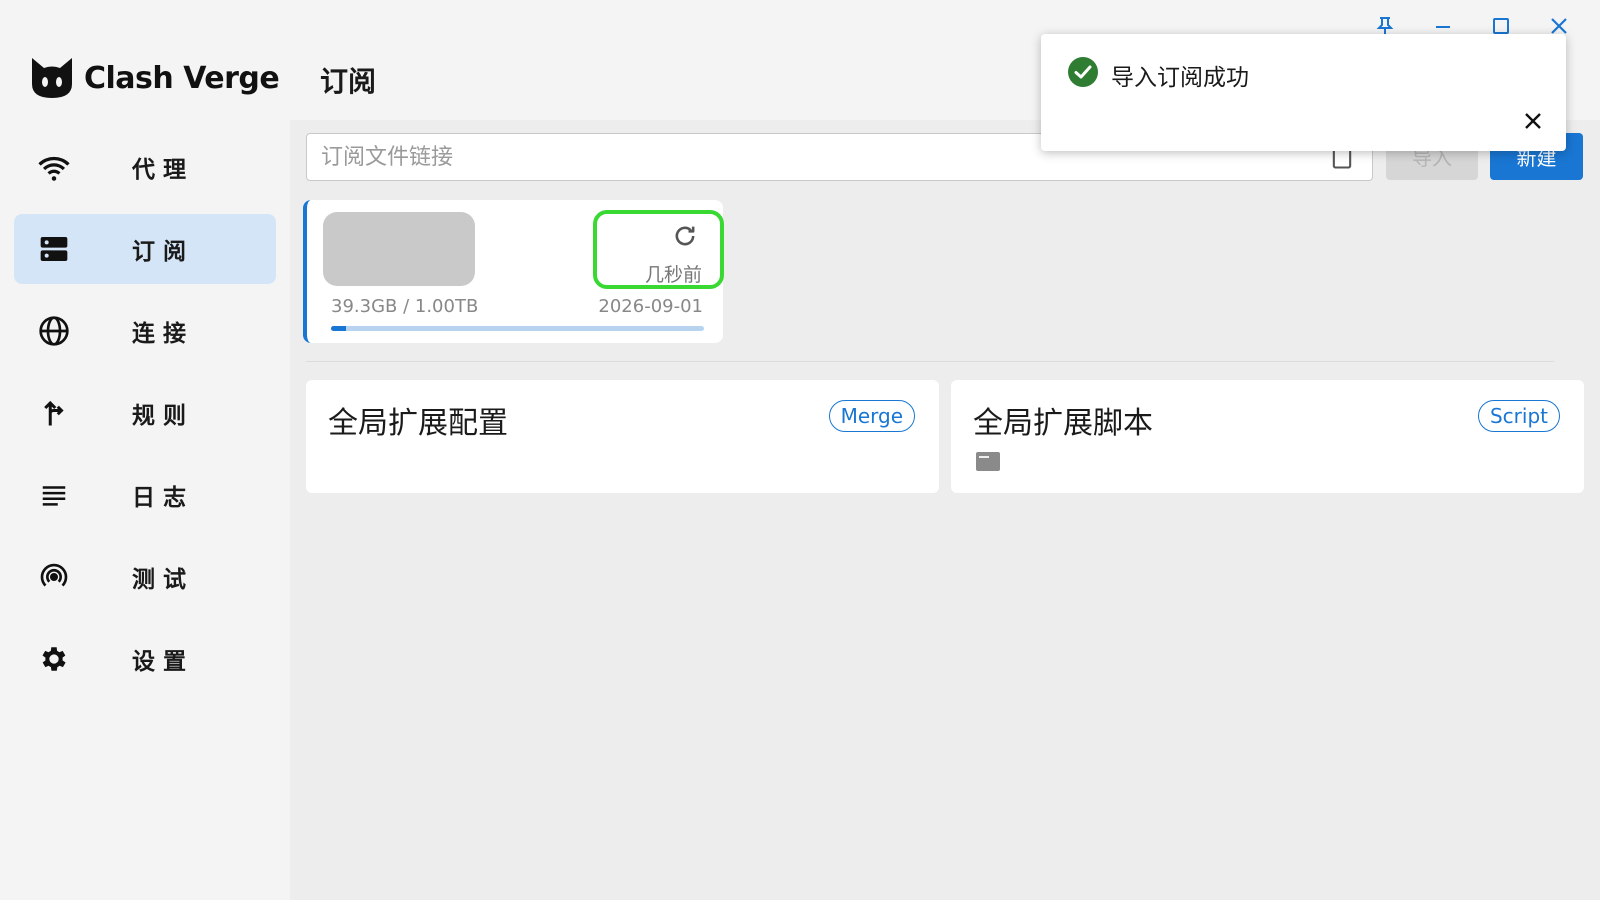  Describe the element at coordinates (1533, 121) in the screenshot. I see `toast-close-icon` at that location.